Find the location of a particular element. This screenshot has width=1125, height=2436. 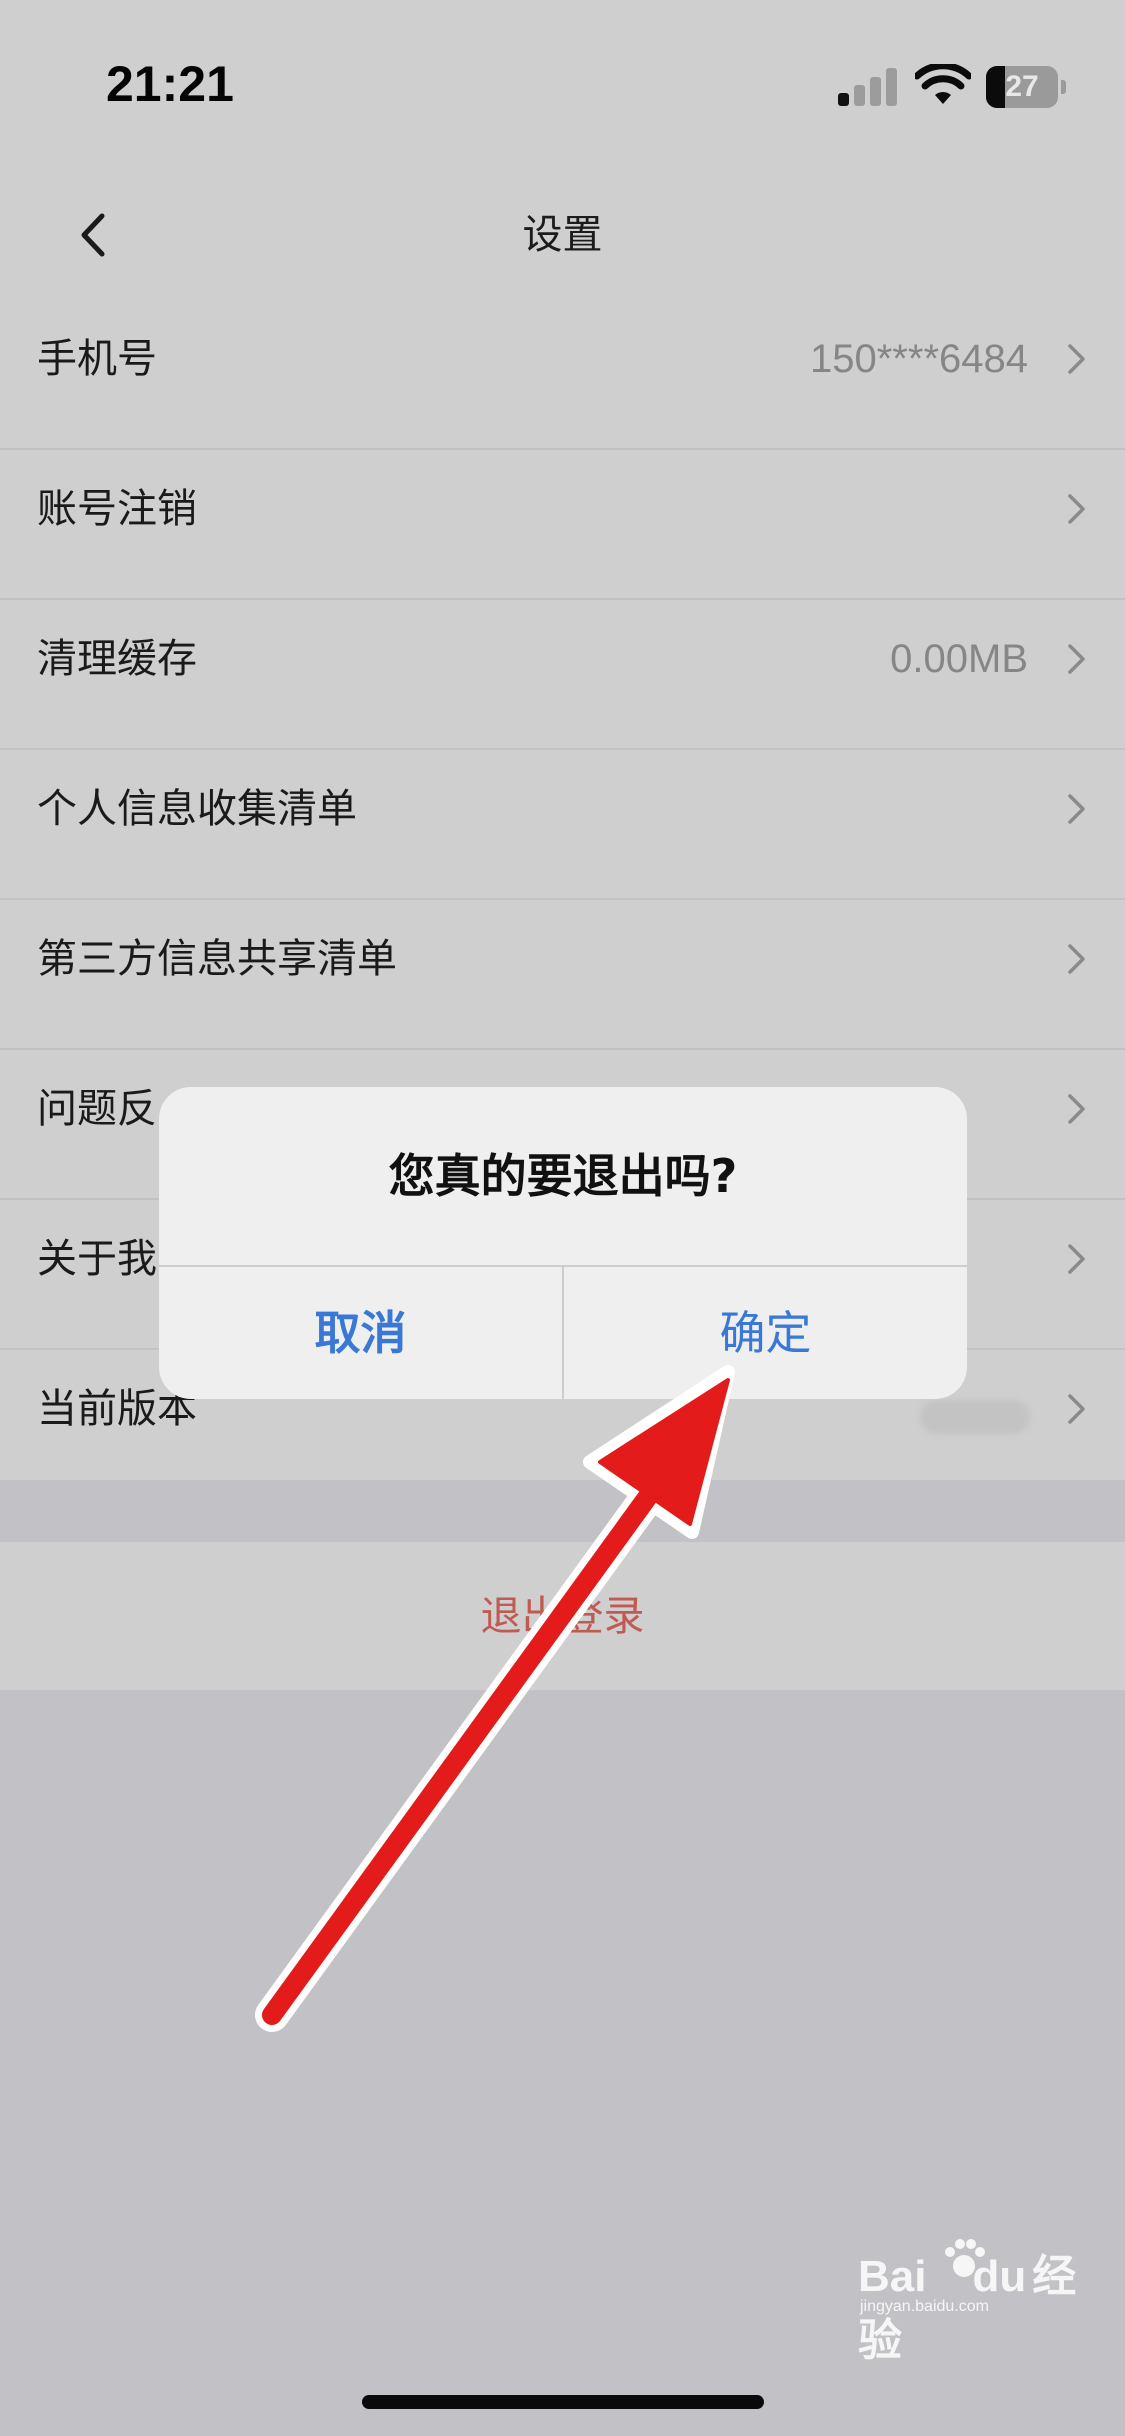

home-indicator is located at coordinates (563, 2402).